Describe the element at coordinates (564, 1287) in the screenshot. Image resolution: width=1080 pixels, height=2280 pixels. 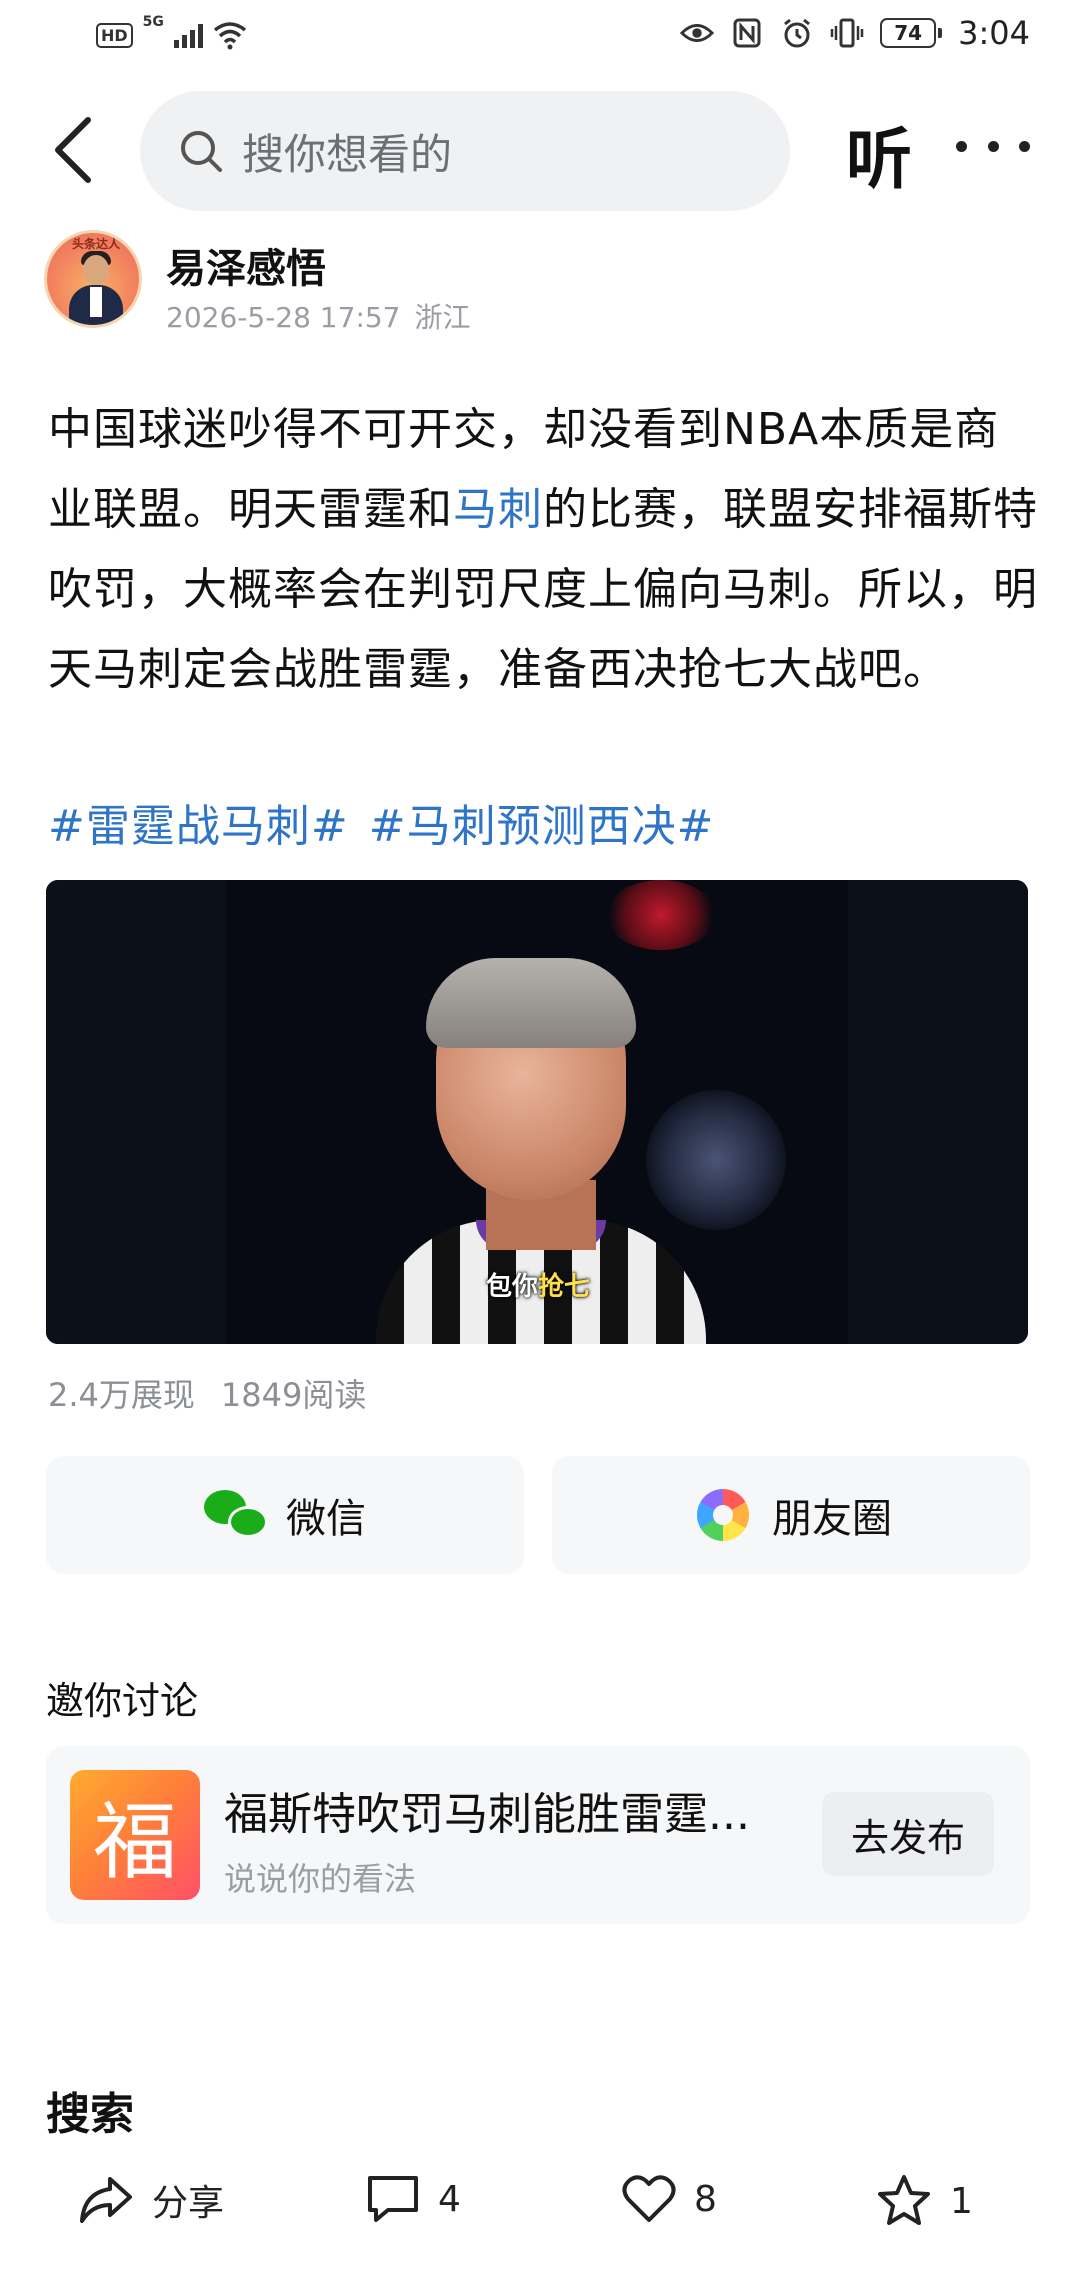
I see `caption-highlight: 抢七` at that location.